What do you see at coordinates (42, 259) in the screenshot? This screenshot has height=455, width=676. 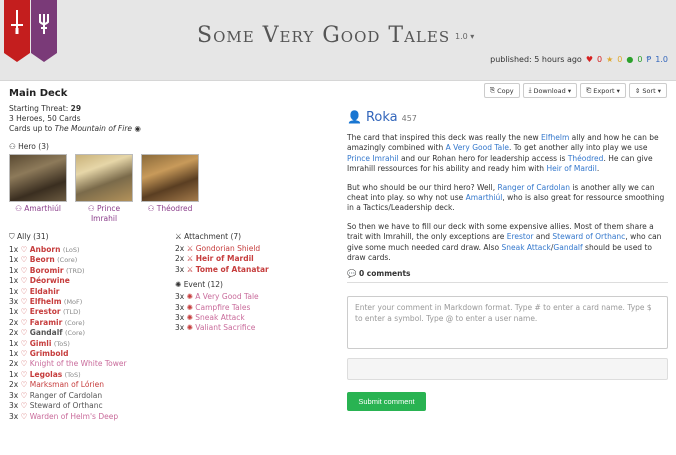 I see `card-name: Beorn` at bounding box center [42, 259].